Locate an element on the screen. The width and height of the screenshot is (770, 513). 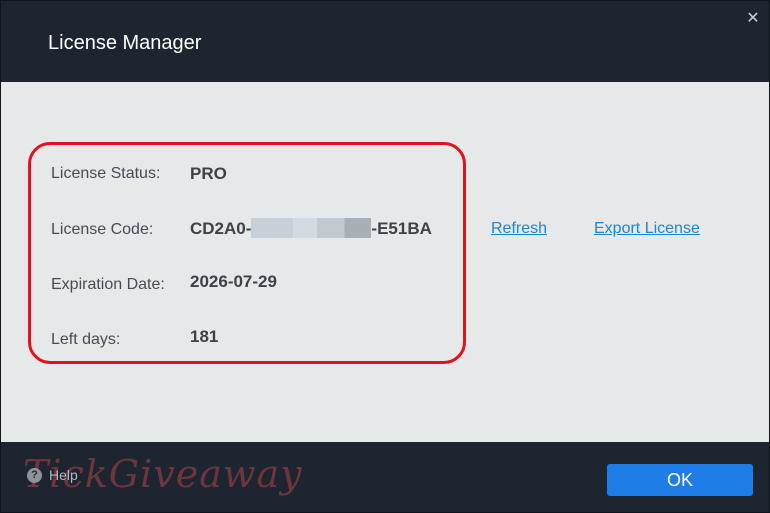
left-days-label: Left days: is located at coordinates (86, 339).